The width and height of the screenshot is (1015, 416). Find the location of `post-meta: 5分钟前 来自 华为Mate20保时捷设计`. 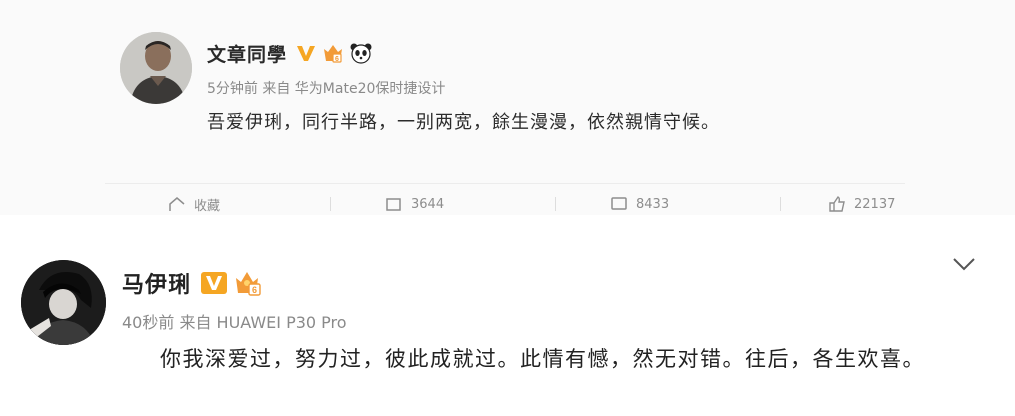

post-meta: 5分钟前 来自 华为Mate20保时捷设计 is located at coordinates (326, 89).